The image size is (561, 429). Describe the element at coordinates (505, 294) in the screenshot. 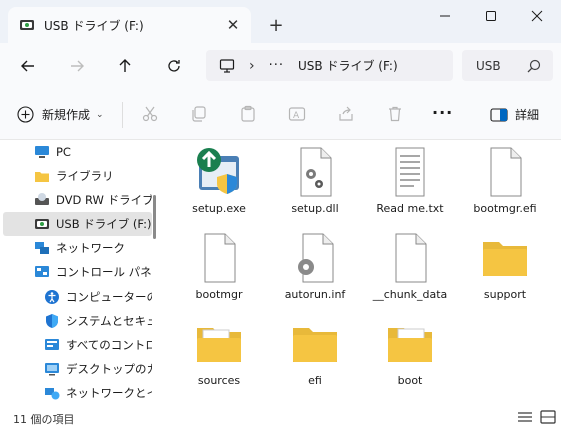

I see `folder-name: support` at that location.